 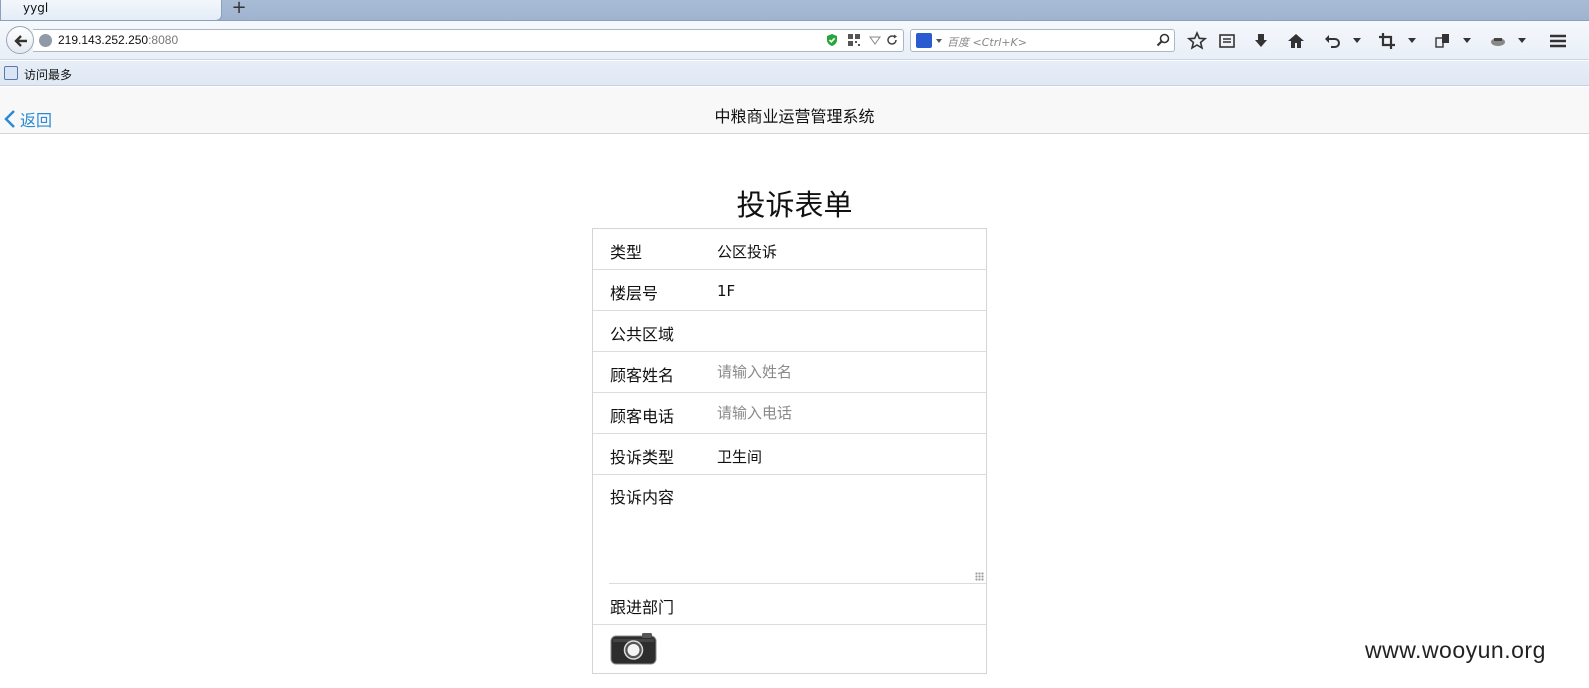 I want to click on customer-name-label: 顾客姓名, so click(x=642, y=375).